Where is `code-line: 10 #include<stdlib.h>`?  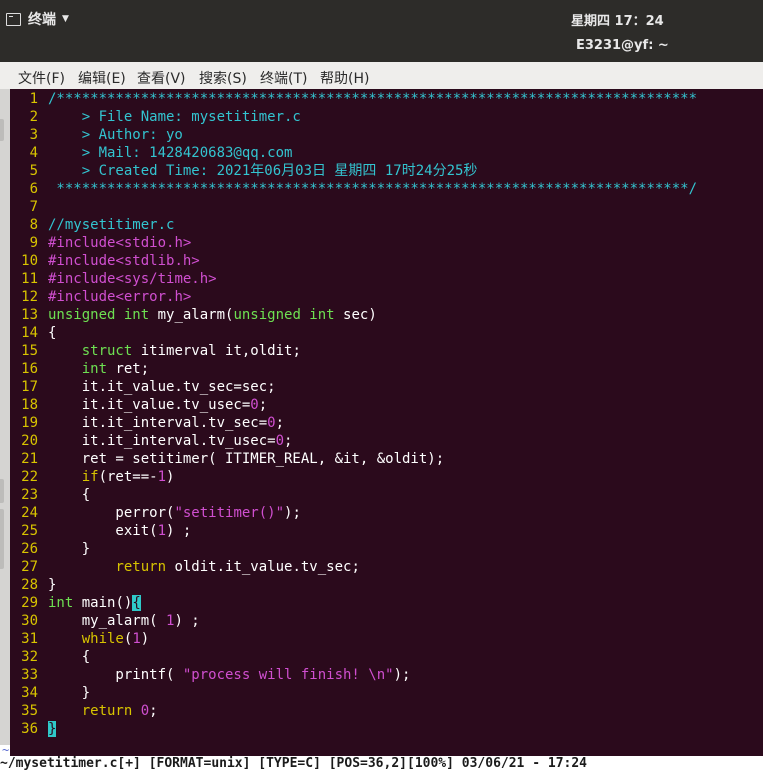
code-line: 10 #include<stdlib.h> is located at coordinates (105, 261).